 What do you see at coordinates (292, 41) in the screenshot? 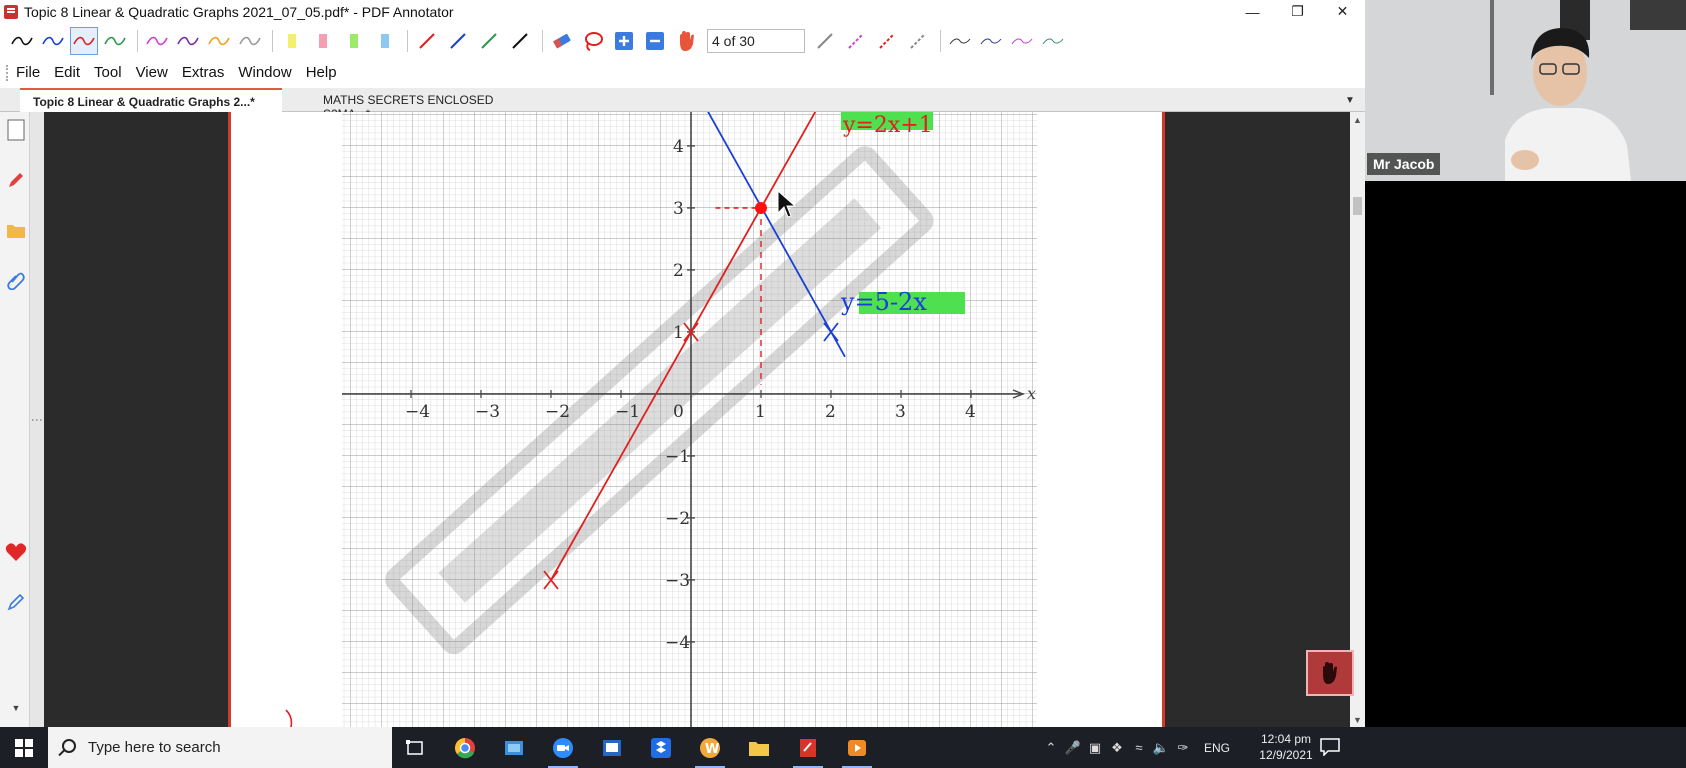
I see `highlighter-yellow-button` at bounding box center [292, 41].